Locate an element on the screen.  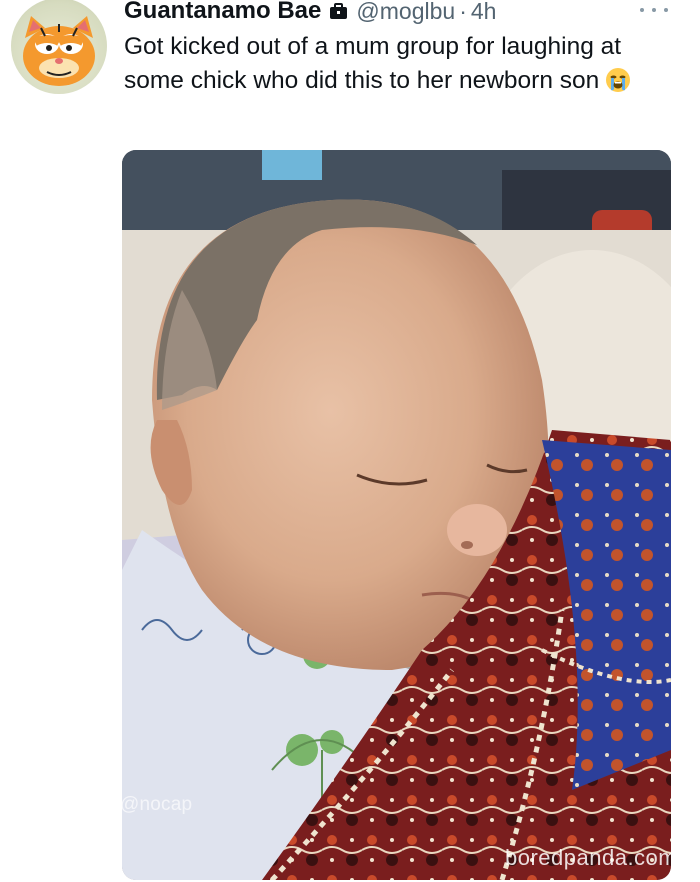
watermark-boredpanda: boredpanda.com is located at coordinates (591, 857).